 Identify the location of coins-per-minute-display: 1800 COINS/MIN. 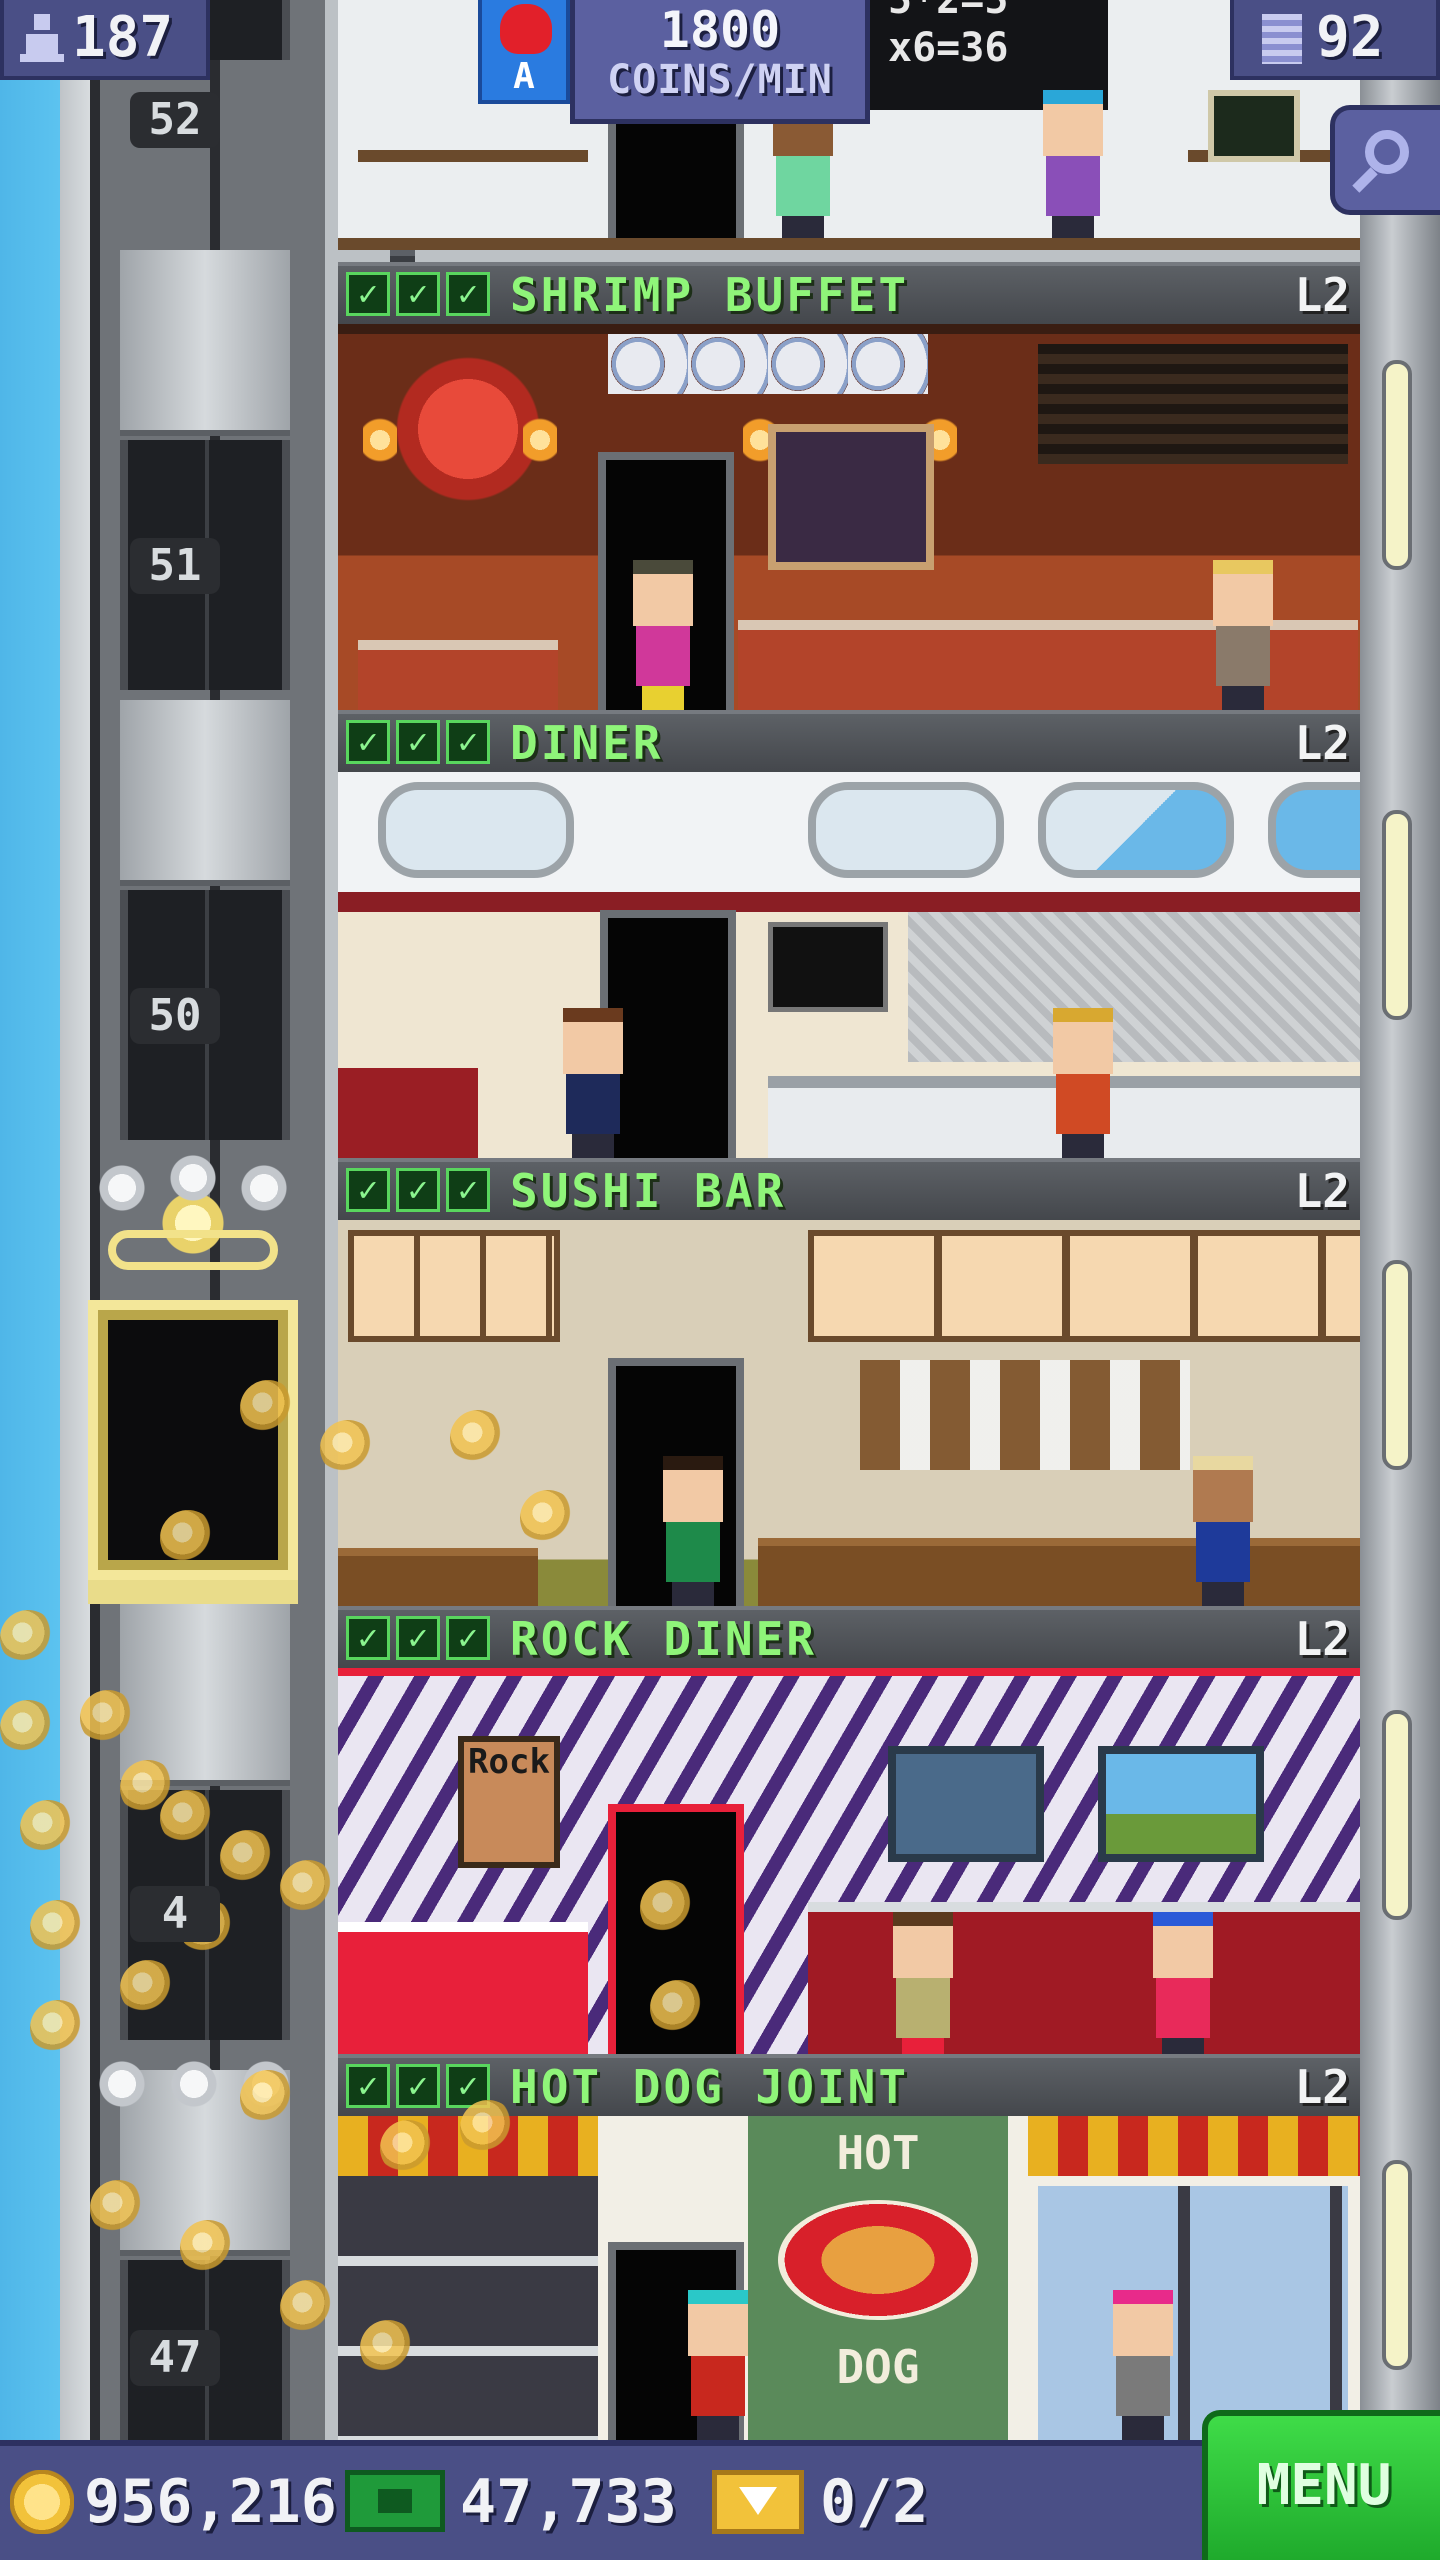
(720, 62).